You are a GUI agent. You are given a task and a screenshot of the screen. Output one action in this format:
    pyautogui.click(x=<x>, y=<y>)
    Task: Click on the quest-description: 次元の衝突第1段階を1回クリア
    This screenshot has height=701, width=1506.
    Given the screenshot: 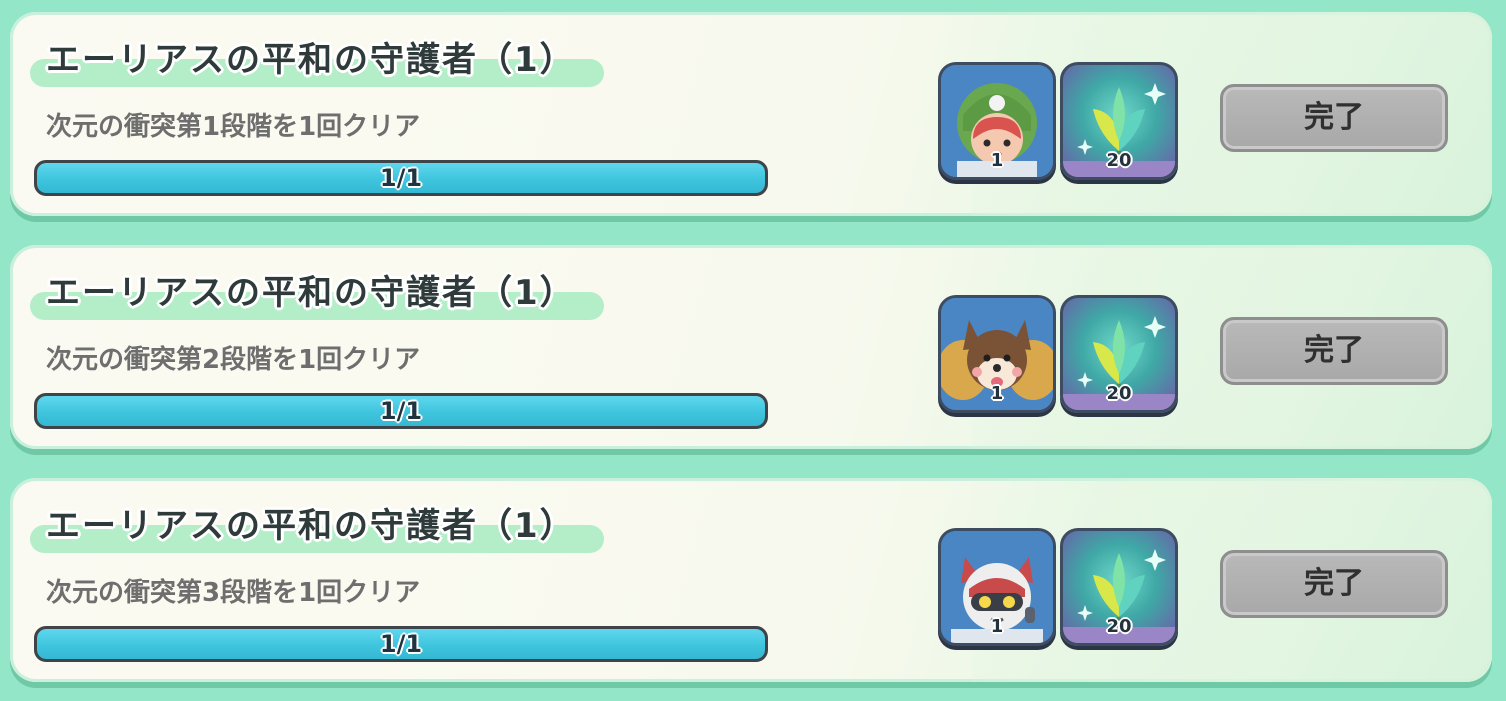 What is the action you would take?
    pyautogui.click(x=233, y=127)
    